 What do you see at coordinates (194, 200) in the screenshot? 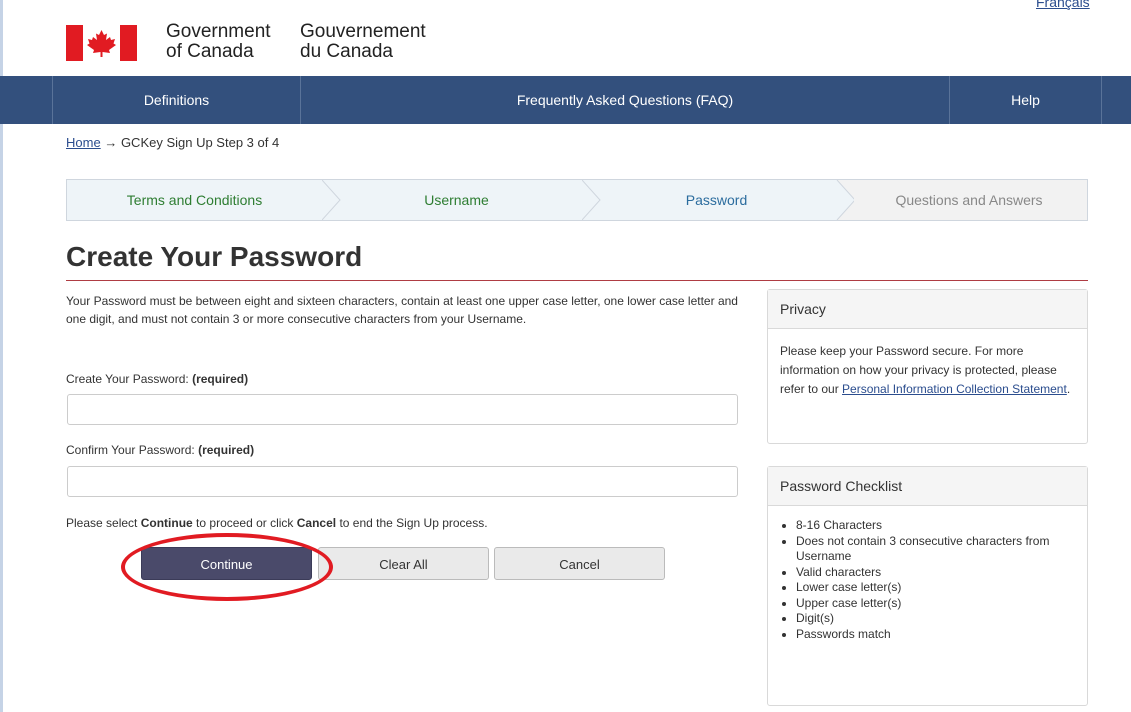
I see `step-terms-and-conditions: Terms and Conditions` at bounding box center [194, 200].